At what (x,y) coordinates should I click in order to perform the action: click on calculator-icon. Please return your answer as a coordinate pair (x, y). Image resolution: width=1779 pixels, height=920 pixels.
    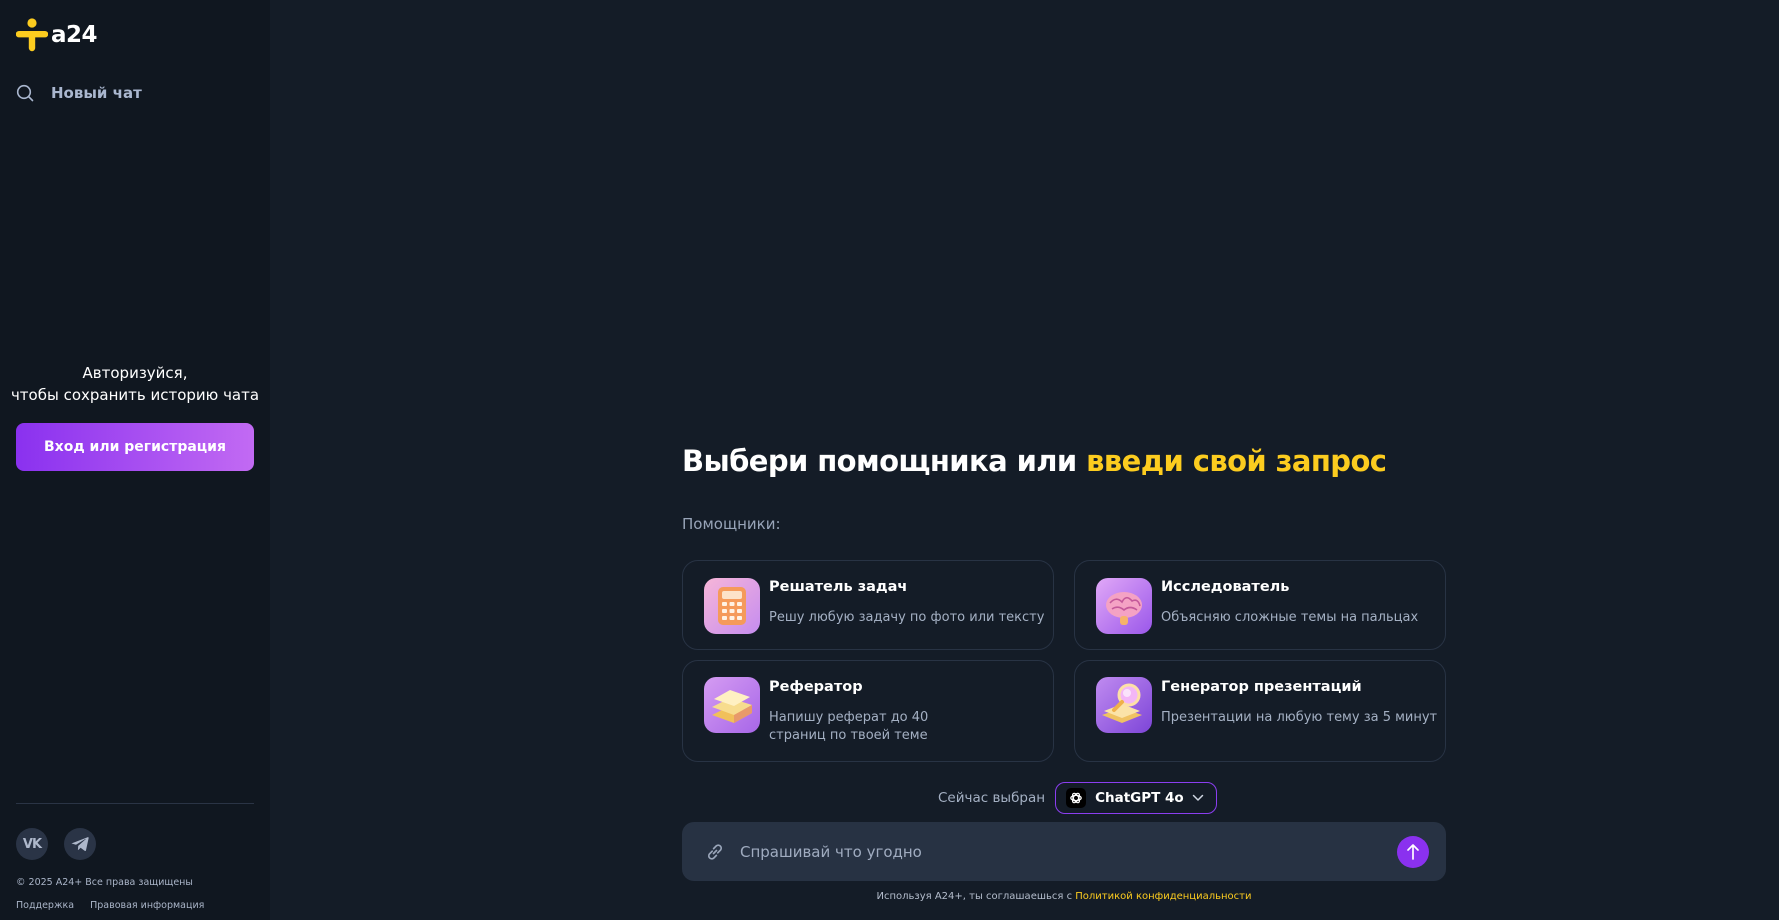
    Looking at the image, I should click on (732, 606).